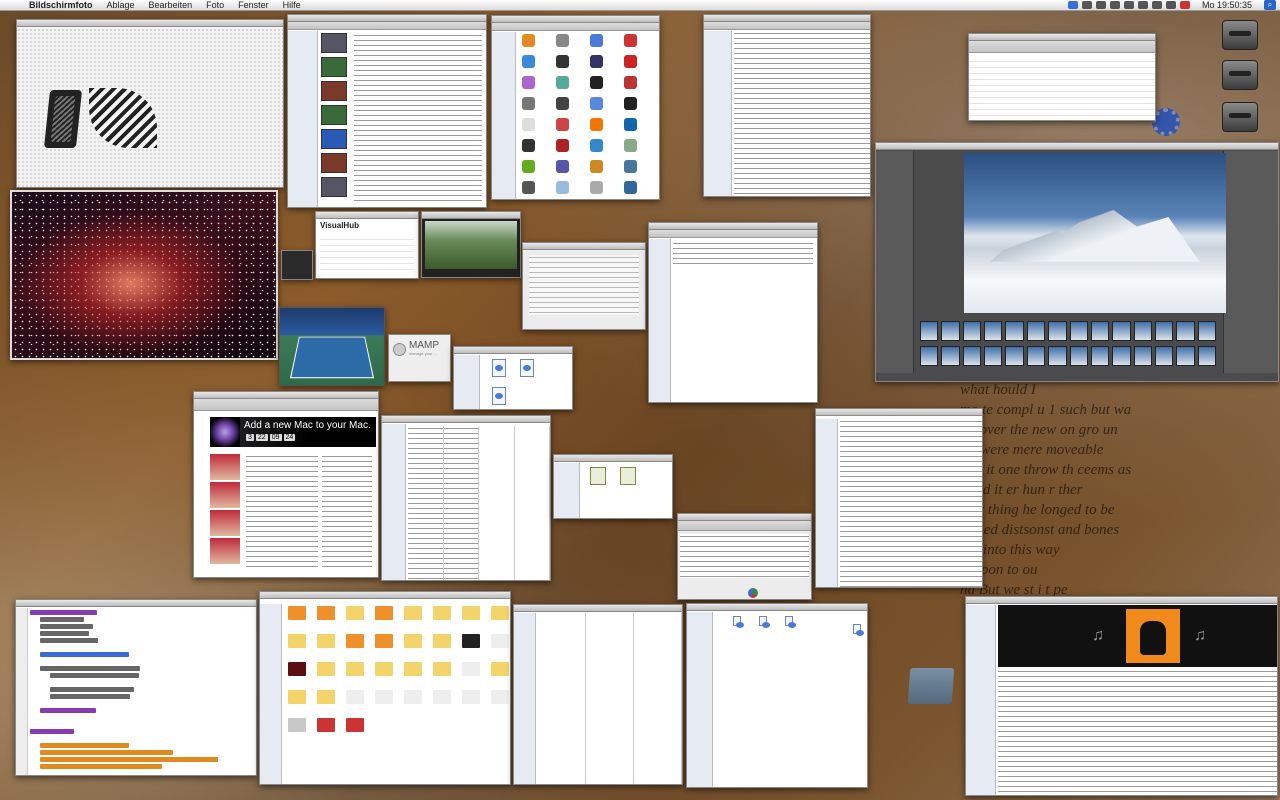 The height and width of the screenshot is (800, 1280). Describe the element at coordinates (613, 486) in the screenshot. I see `window-finder-icons` at that location.